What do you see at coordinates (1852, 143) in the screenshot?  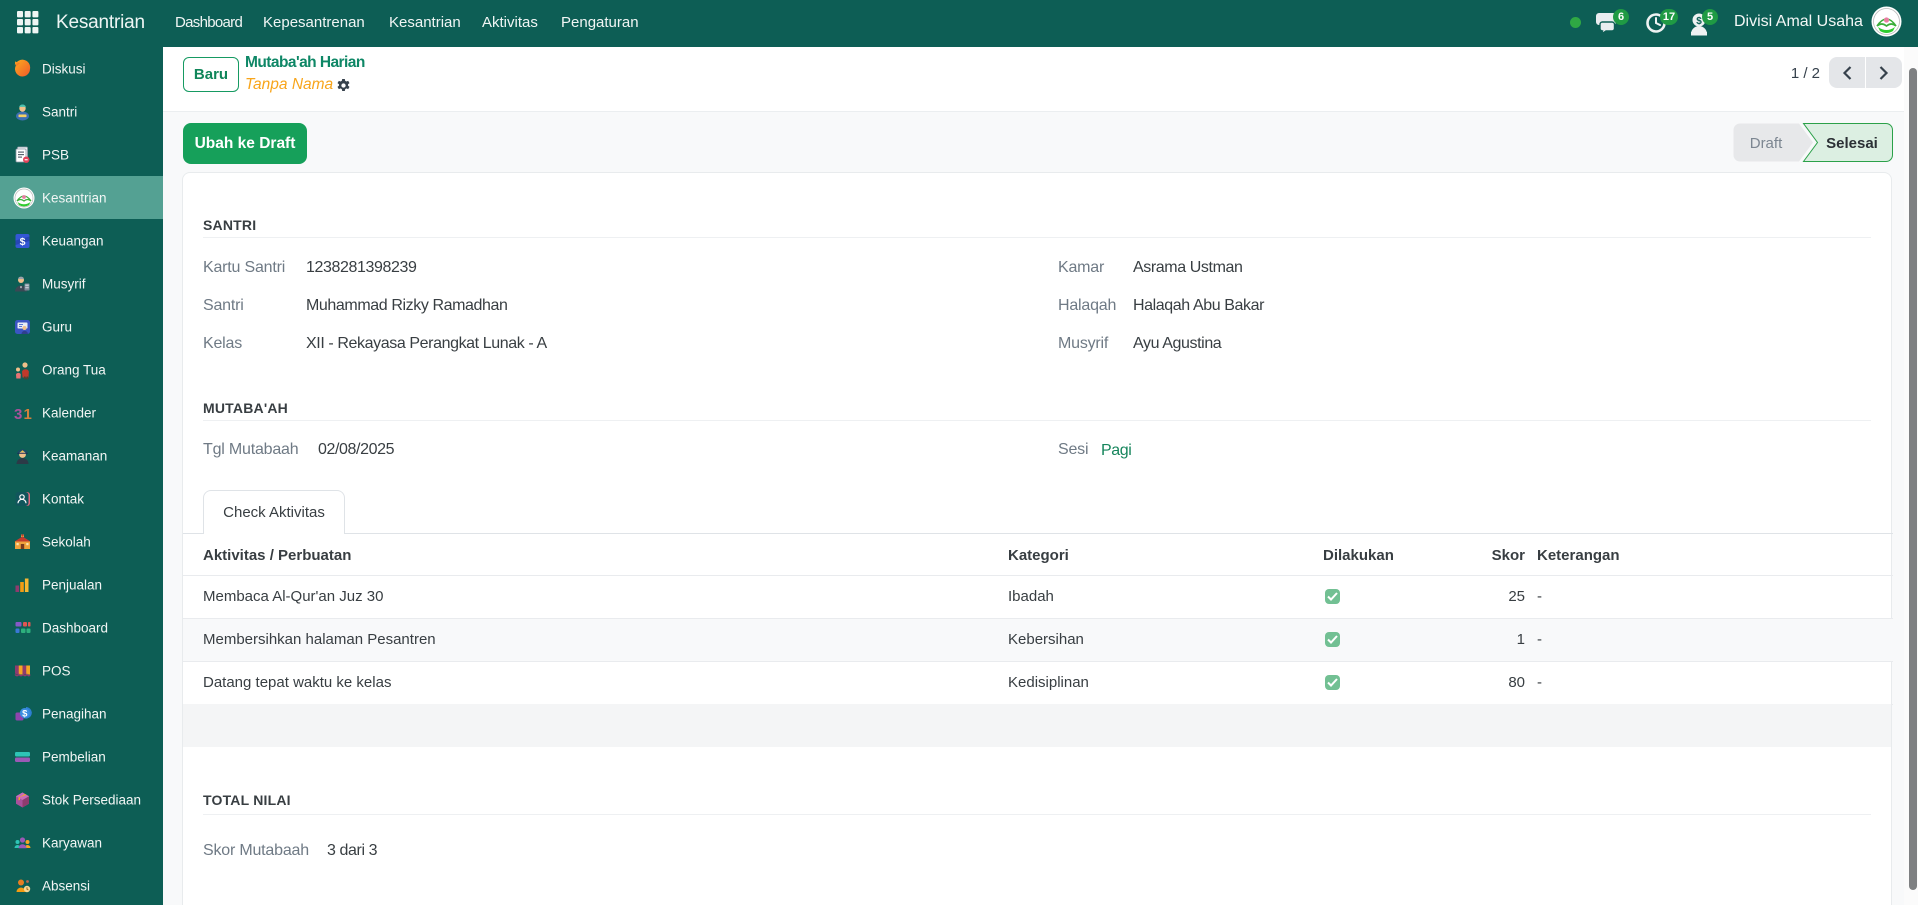 I see `svg-text: Selesai` at bounding box center [1852, 143].